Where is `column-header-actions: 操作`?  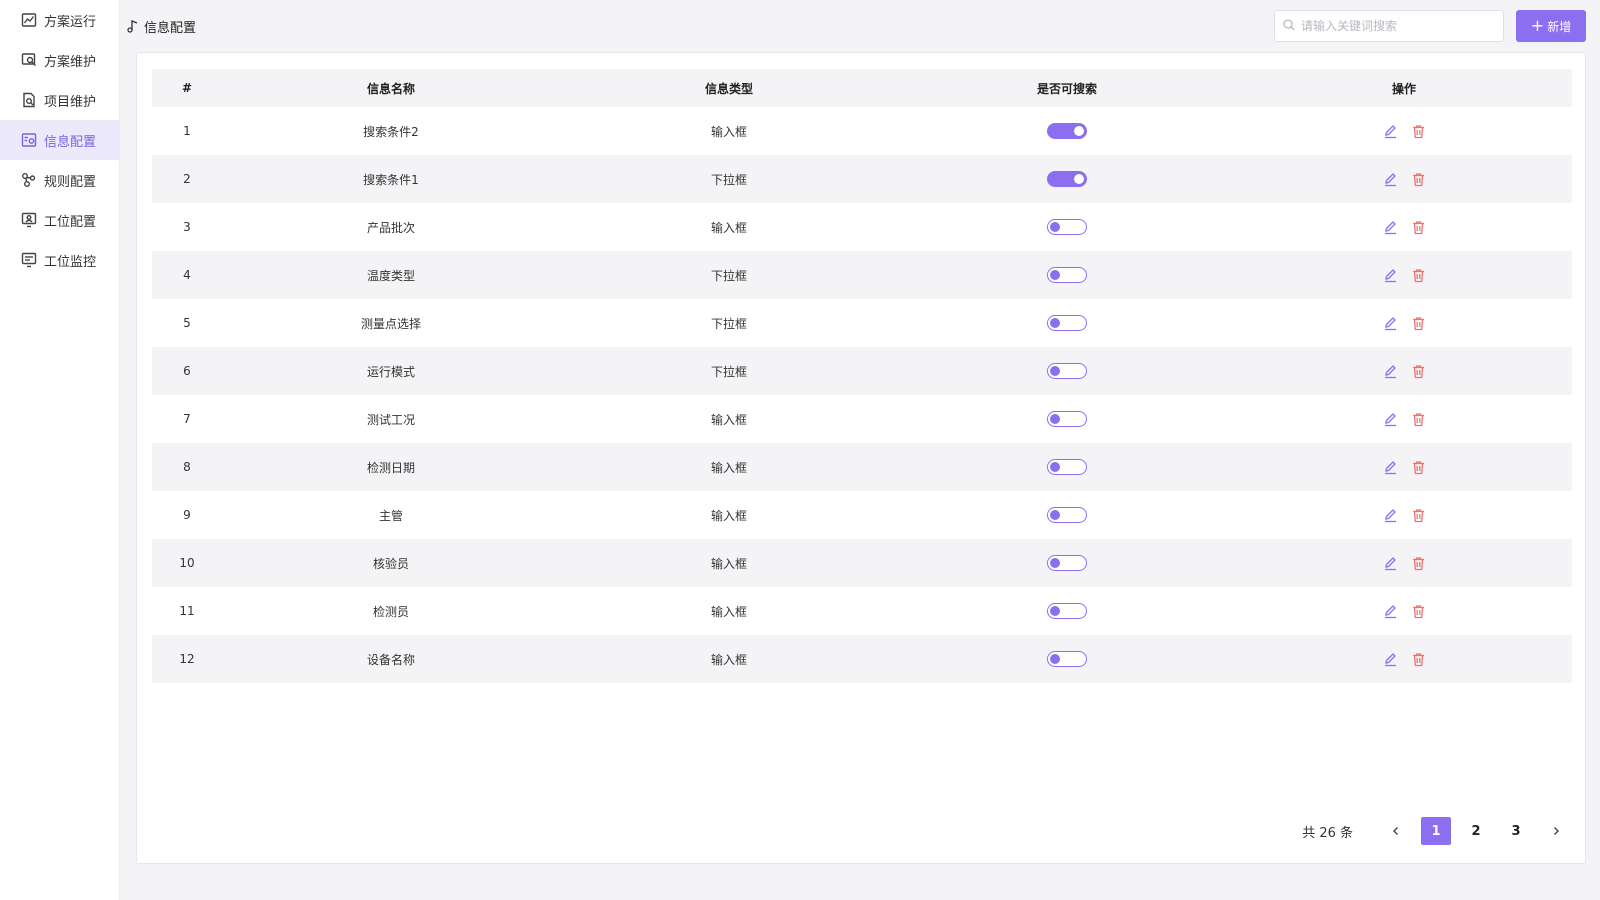 column-header-actions: 操作 is located at coordinates (1403, 88).